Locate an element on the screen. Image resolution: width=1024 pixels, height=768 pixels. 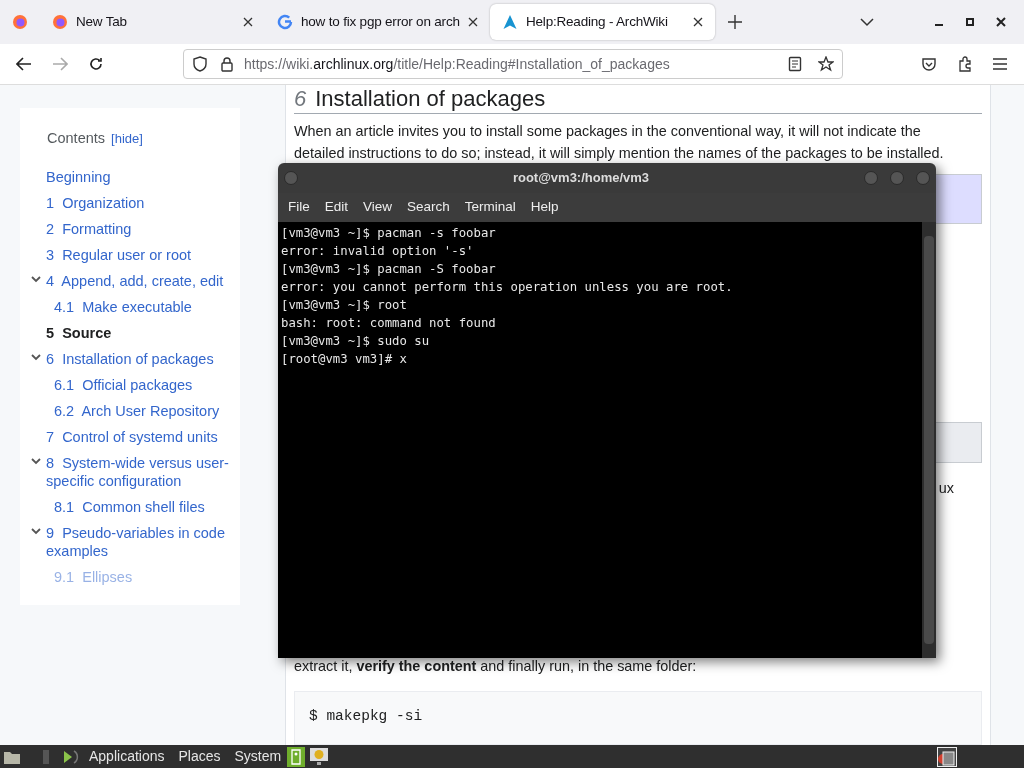
toc-link: 7 Control of systemd units is located at coordinates (132, 436).